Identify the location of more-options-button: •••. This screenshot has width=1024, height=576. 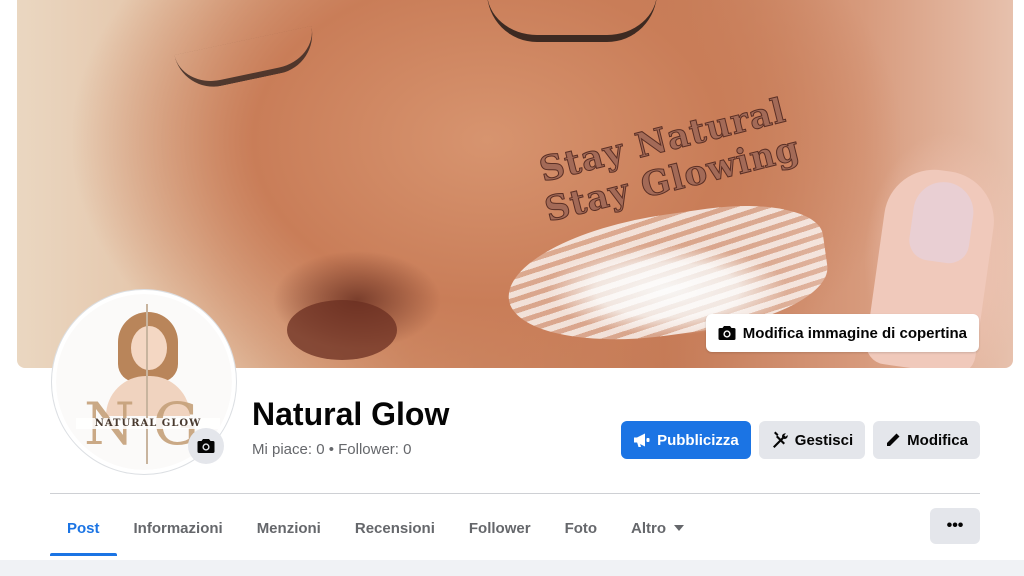
(955, 526).